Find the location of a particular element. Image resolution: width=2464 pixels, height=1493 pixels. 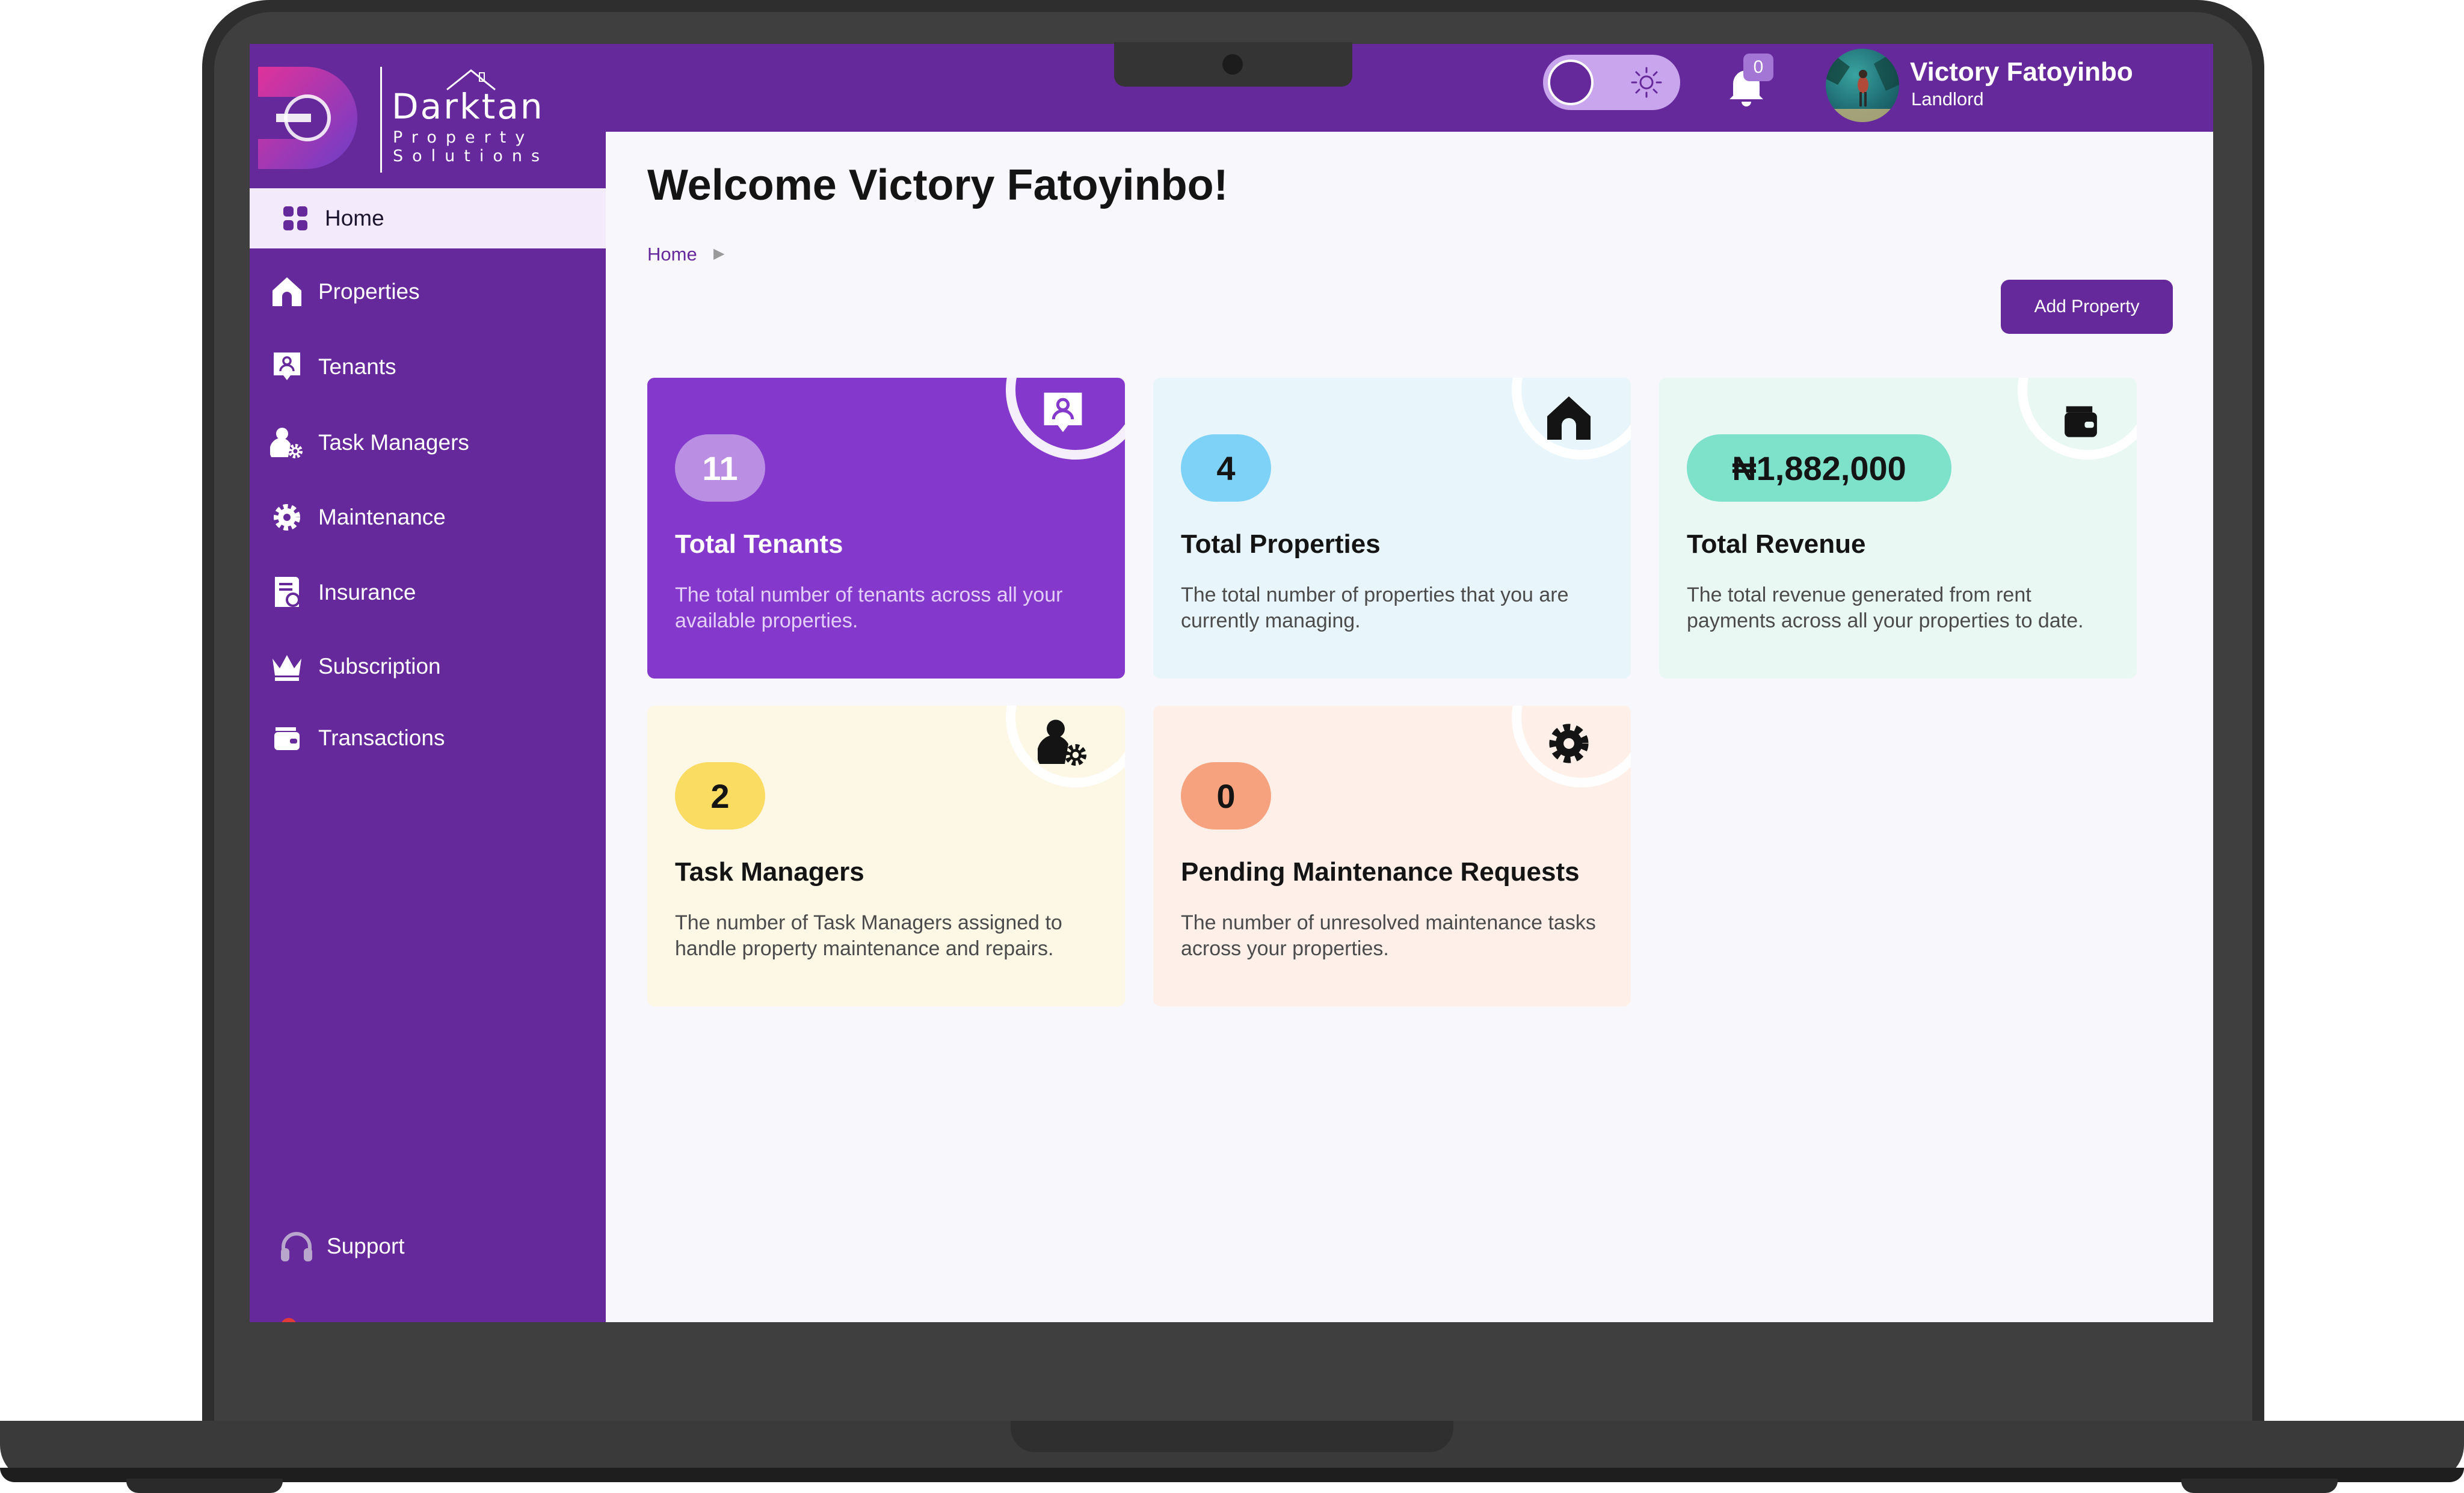

brand-tagline-line2: Solutions is located at coordinates (471, 156).